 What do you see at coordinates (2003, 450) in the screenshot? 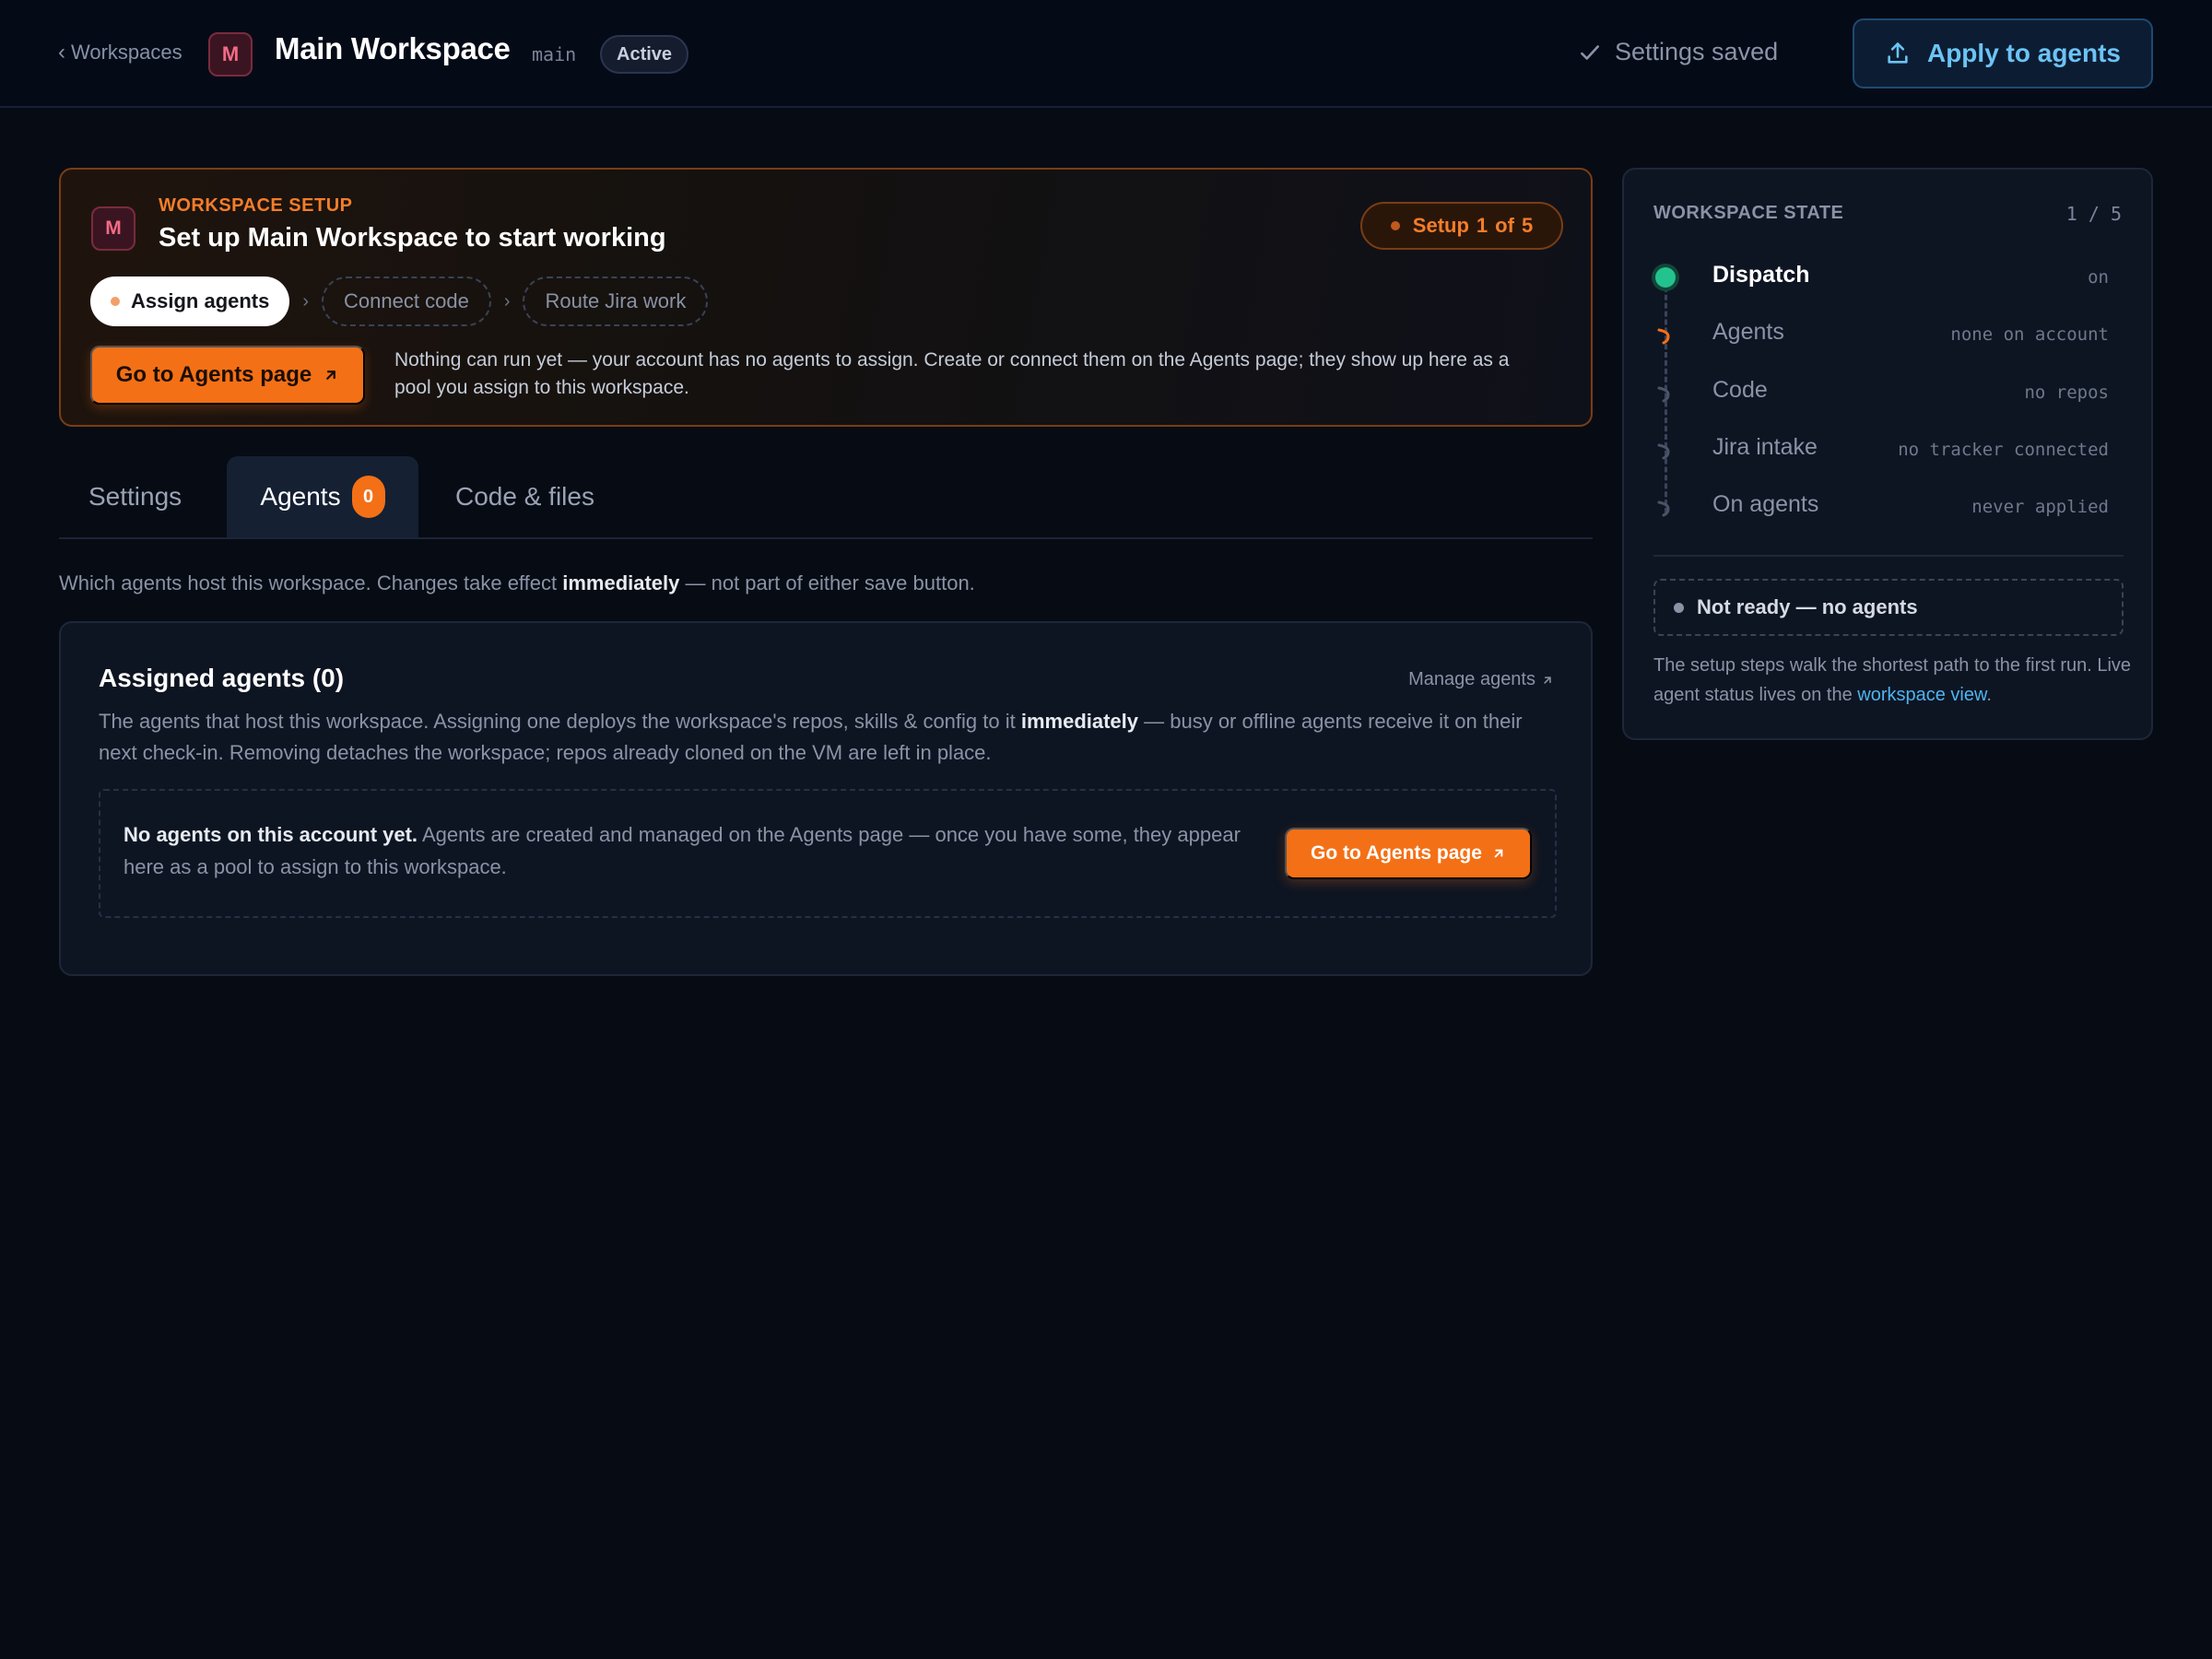
I see `state-row-value: no tracker connected` at bounding box center [2003, 450].